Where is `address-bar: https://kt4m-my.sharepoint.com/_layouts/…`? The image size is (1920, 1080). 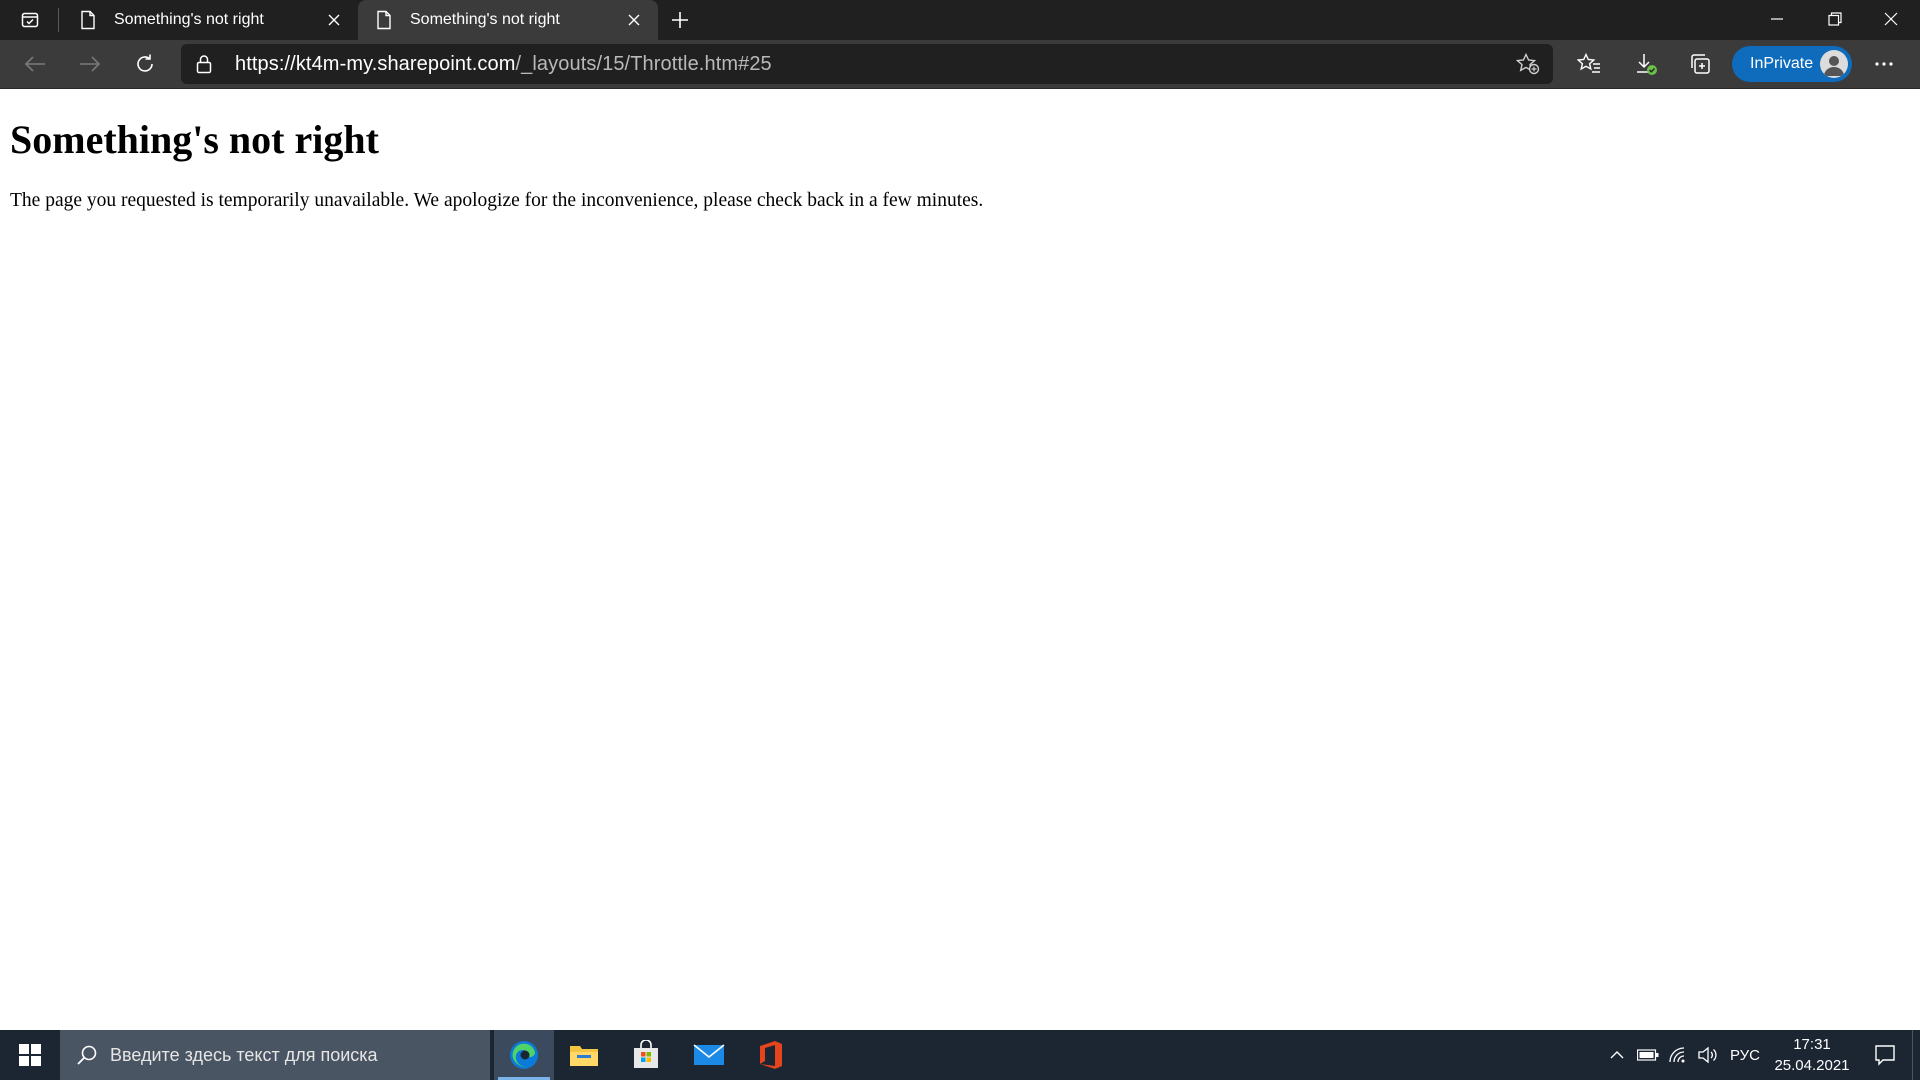
address-bar: https://kt4m-my.sharepoint.com/_layouts/… is located at coordinates (867, 64).